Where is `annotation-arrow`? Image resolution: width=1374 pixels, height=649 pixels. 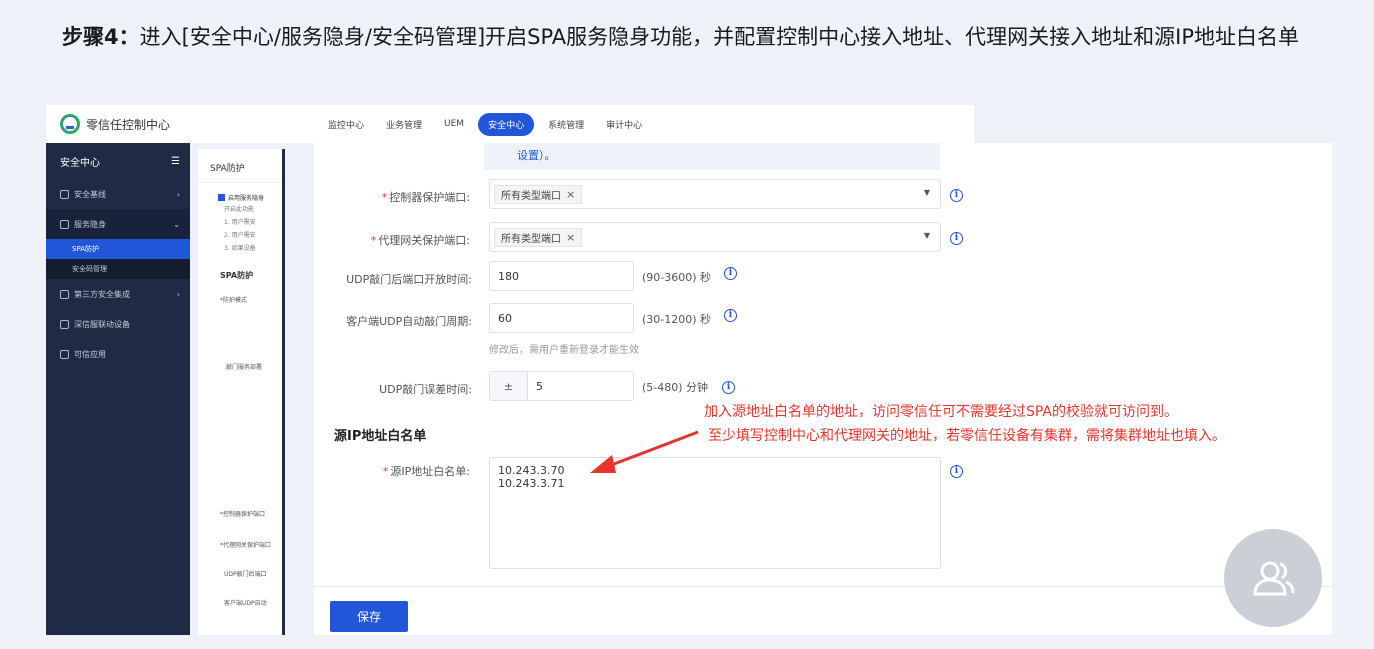
annotation-arrow is located at coordinates (644, 451).